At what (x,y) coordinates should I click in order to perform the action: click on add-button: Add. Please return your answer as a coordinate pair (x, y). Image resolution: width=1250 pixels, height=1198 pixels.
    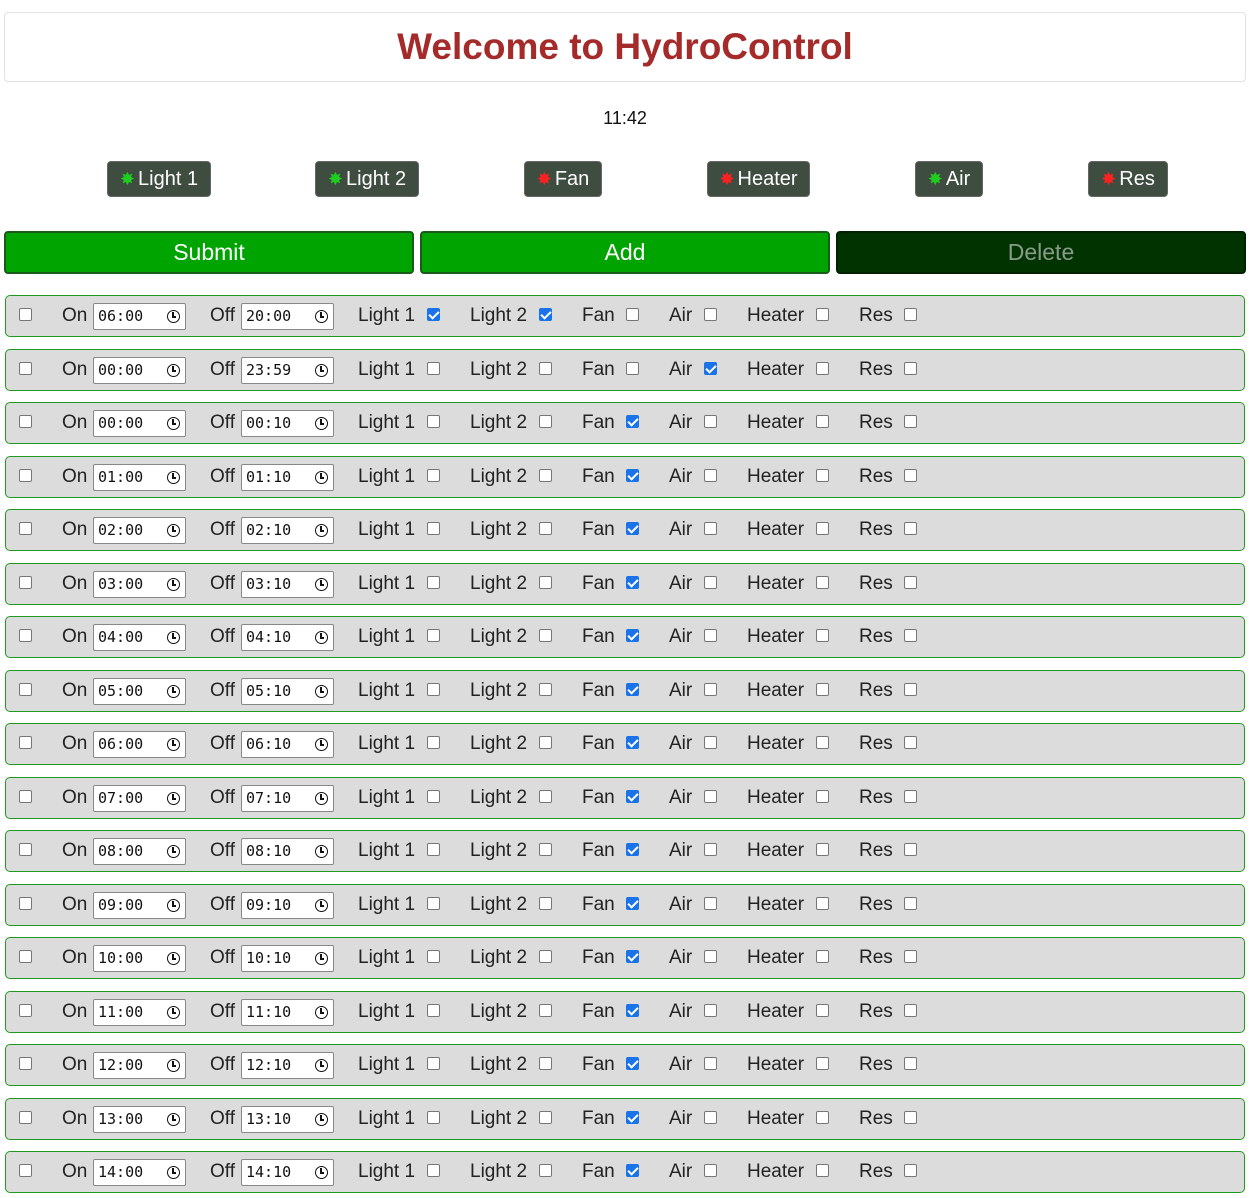
    Looking at the image, I should click on (625, 252).